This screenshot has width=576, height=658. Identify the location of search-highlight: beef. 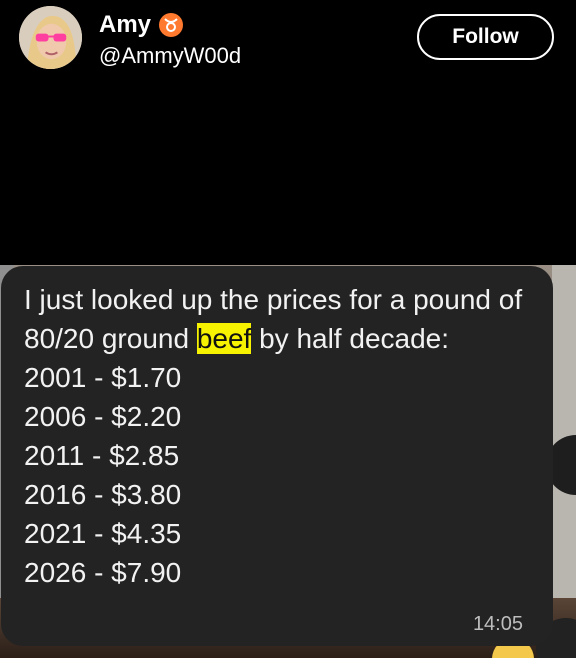
(224, 338).